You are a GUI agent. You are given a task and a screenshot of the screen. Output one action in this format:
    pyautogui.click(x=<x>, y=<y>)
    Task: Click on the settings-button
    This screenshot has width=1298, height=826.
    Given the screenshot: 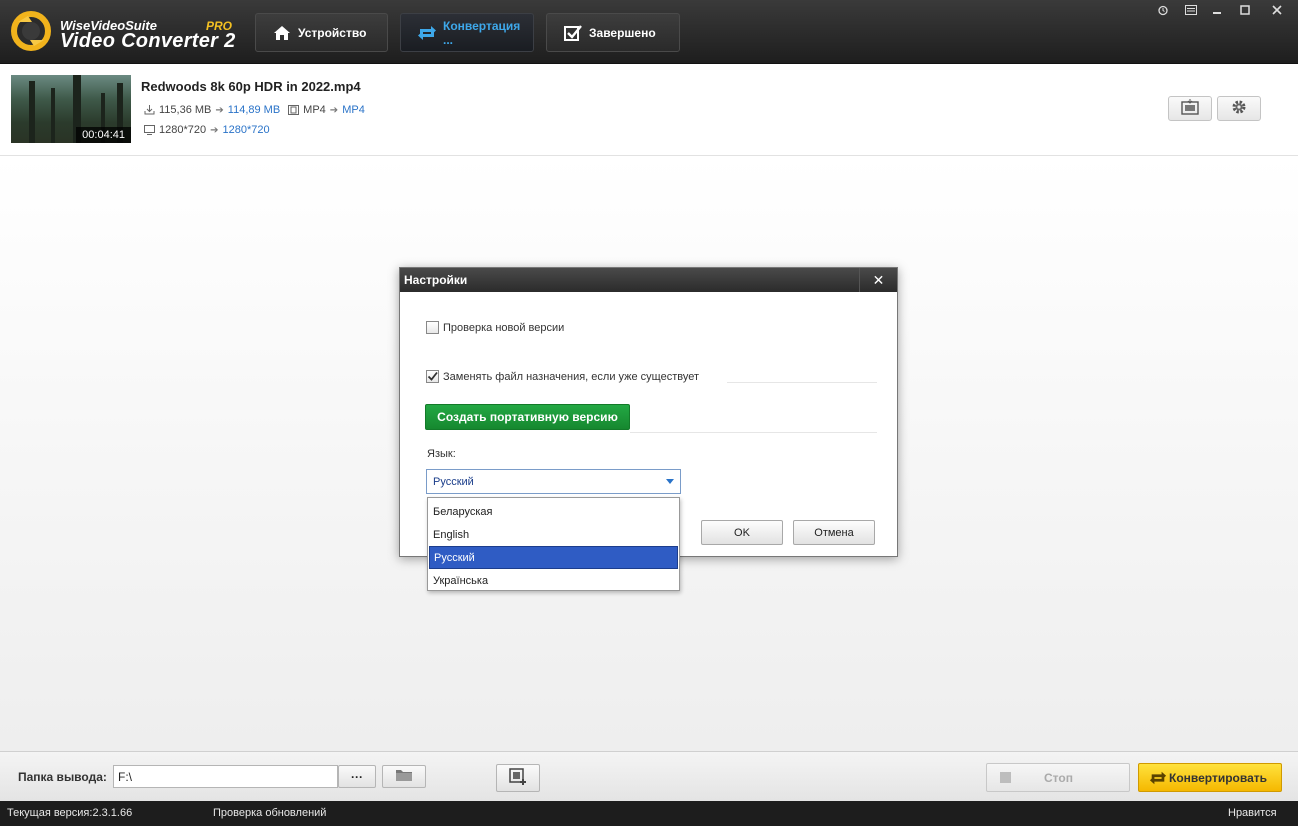 What is the action you would take?
    pyautogui.click(x=1239, y=108)
    